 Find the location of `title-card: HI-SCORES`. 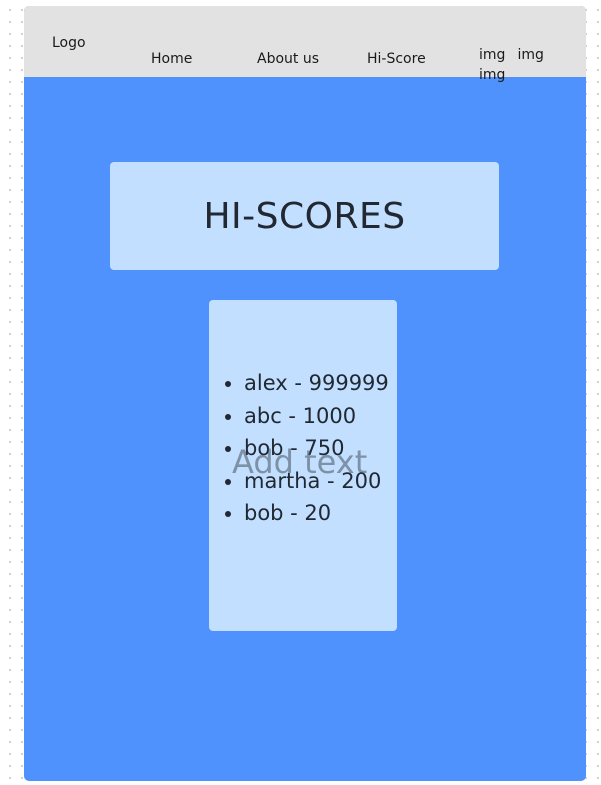

title-card: HI-SCORES is located at coordinates (304, 216).